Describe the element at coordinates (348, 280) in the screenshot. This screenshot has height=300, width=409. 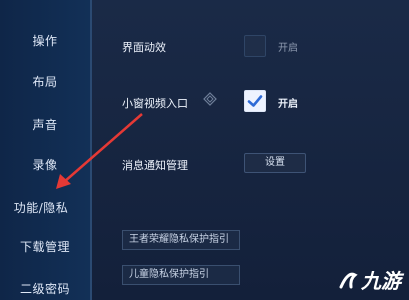
I see `jiuyou-logo-icon` at that location.